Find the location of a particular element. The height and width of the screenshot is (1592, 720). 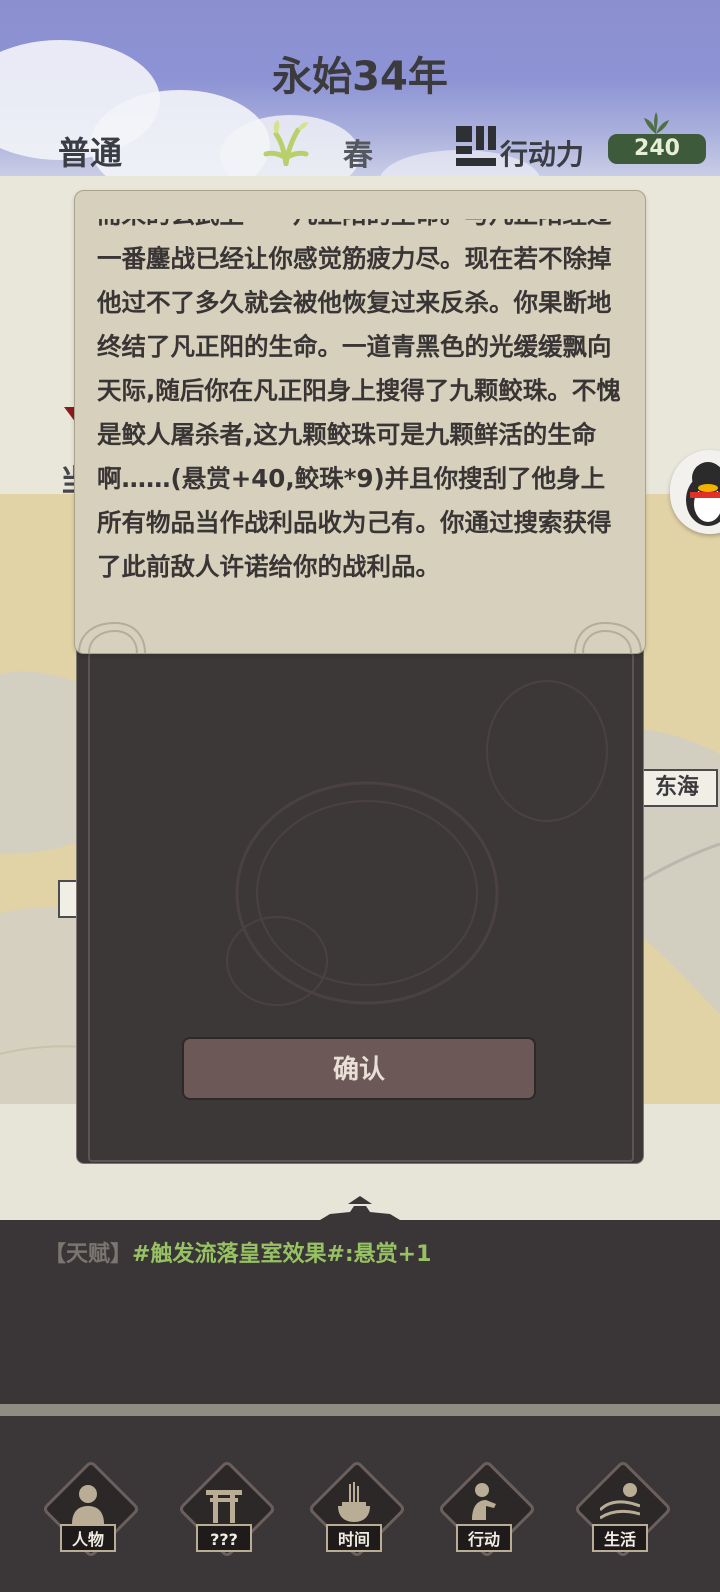

nav-item-life: 生活 is located at coordinates (622, 1514).